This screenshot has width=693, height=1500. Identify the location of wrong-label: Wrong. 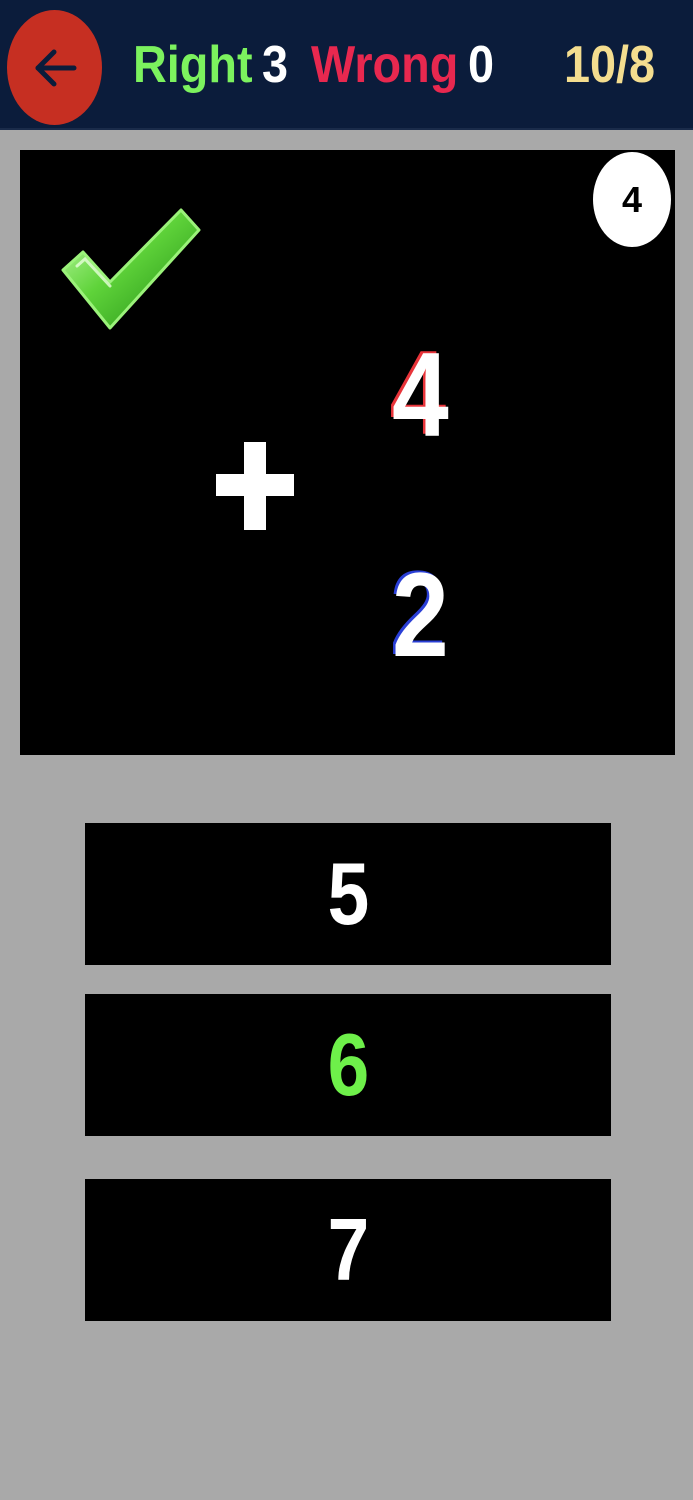
(385, 65).